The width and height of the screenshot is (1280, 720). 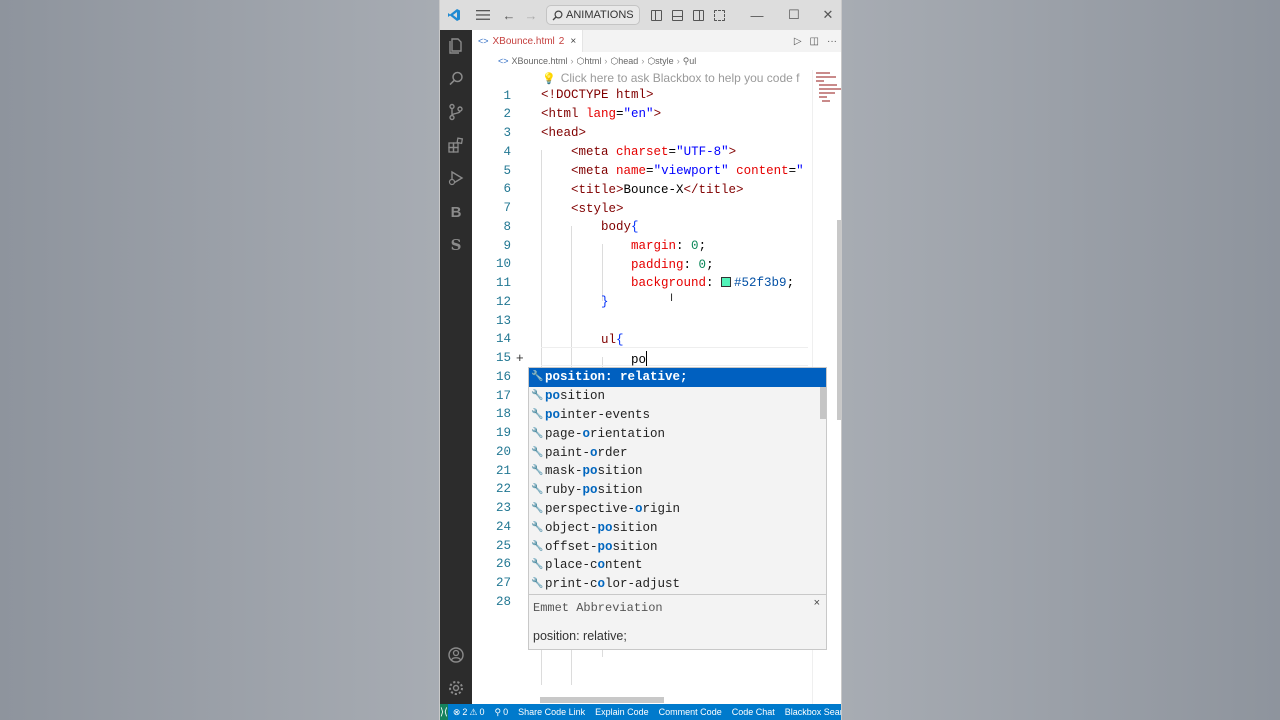 What do you see at coordinates (602, 700) in the screenshot?
I see `horizontal-scrollbar` at bounding box center [602, 700].